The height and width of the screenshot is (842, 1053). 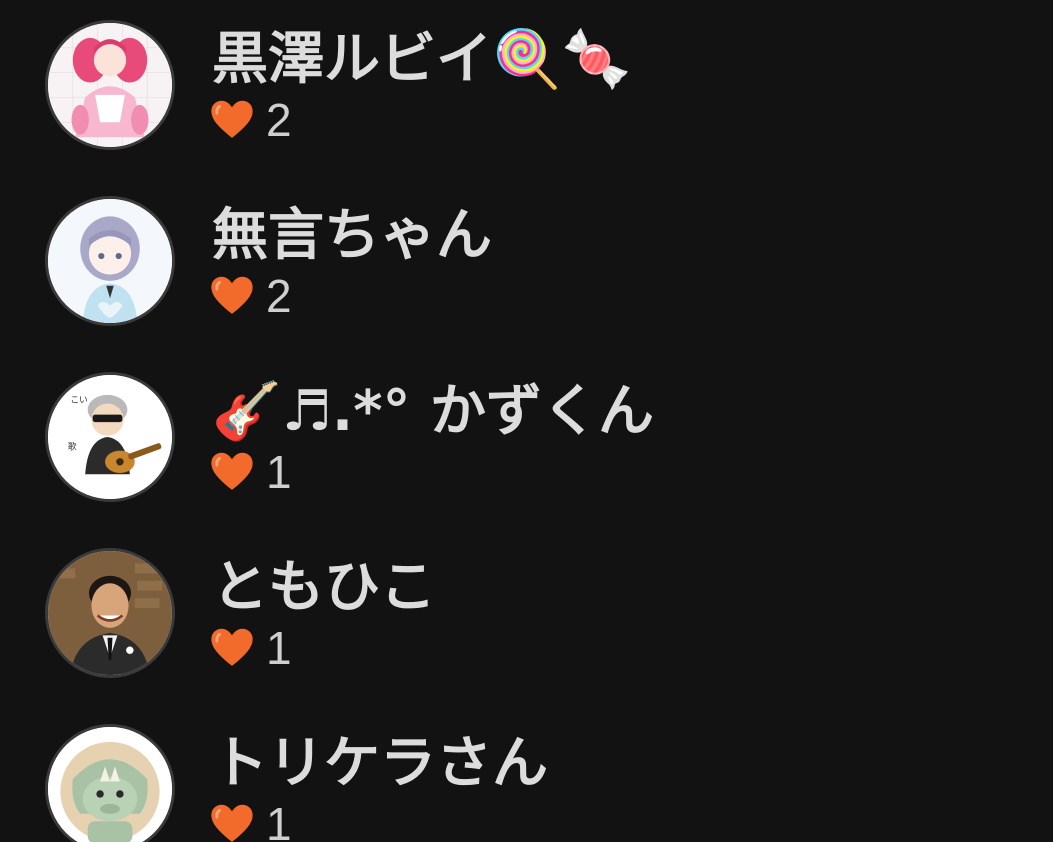 What do you see at coordinates (72, 446) in the screenshot?
I see `svg-text: 歌` at bounding box center [72, 446].